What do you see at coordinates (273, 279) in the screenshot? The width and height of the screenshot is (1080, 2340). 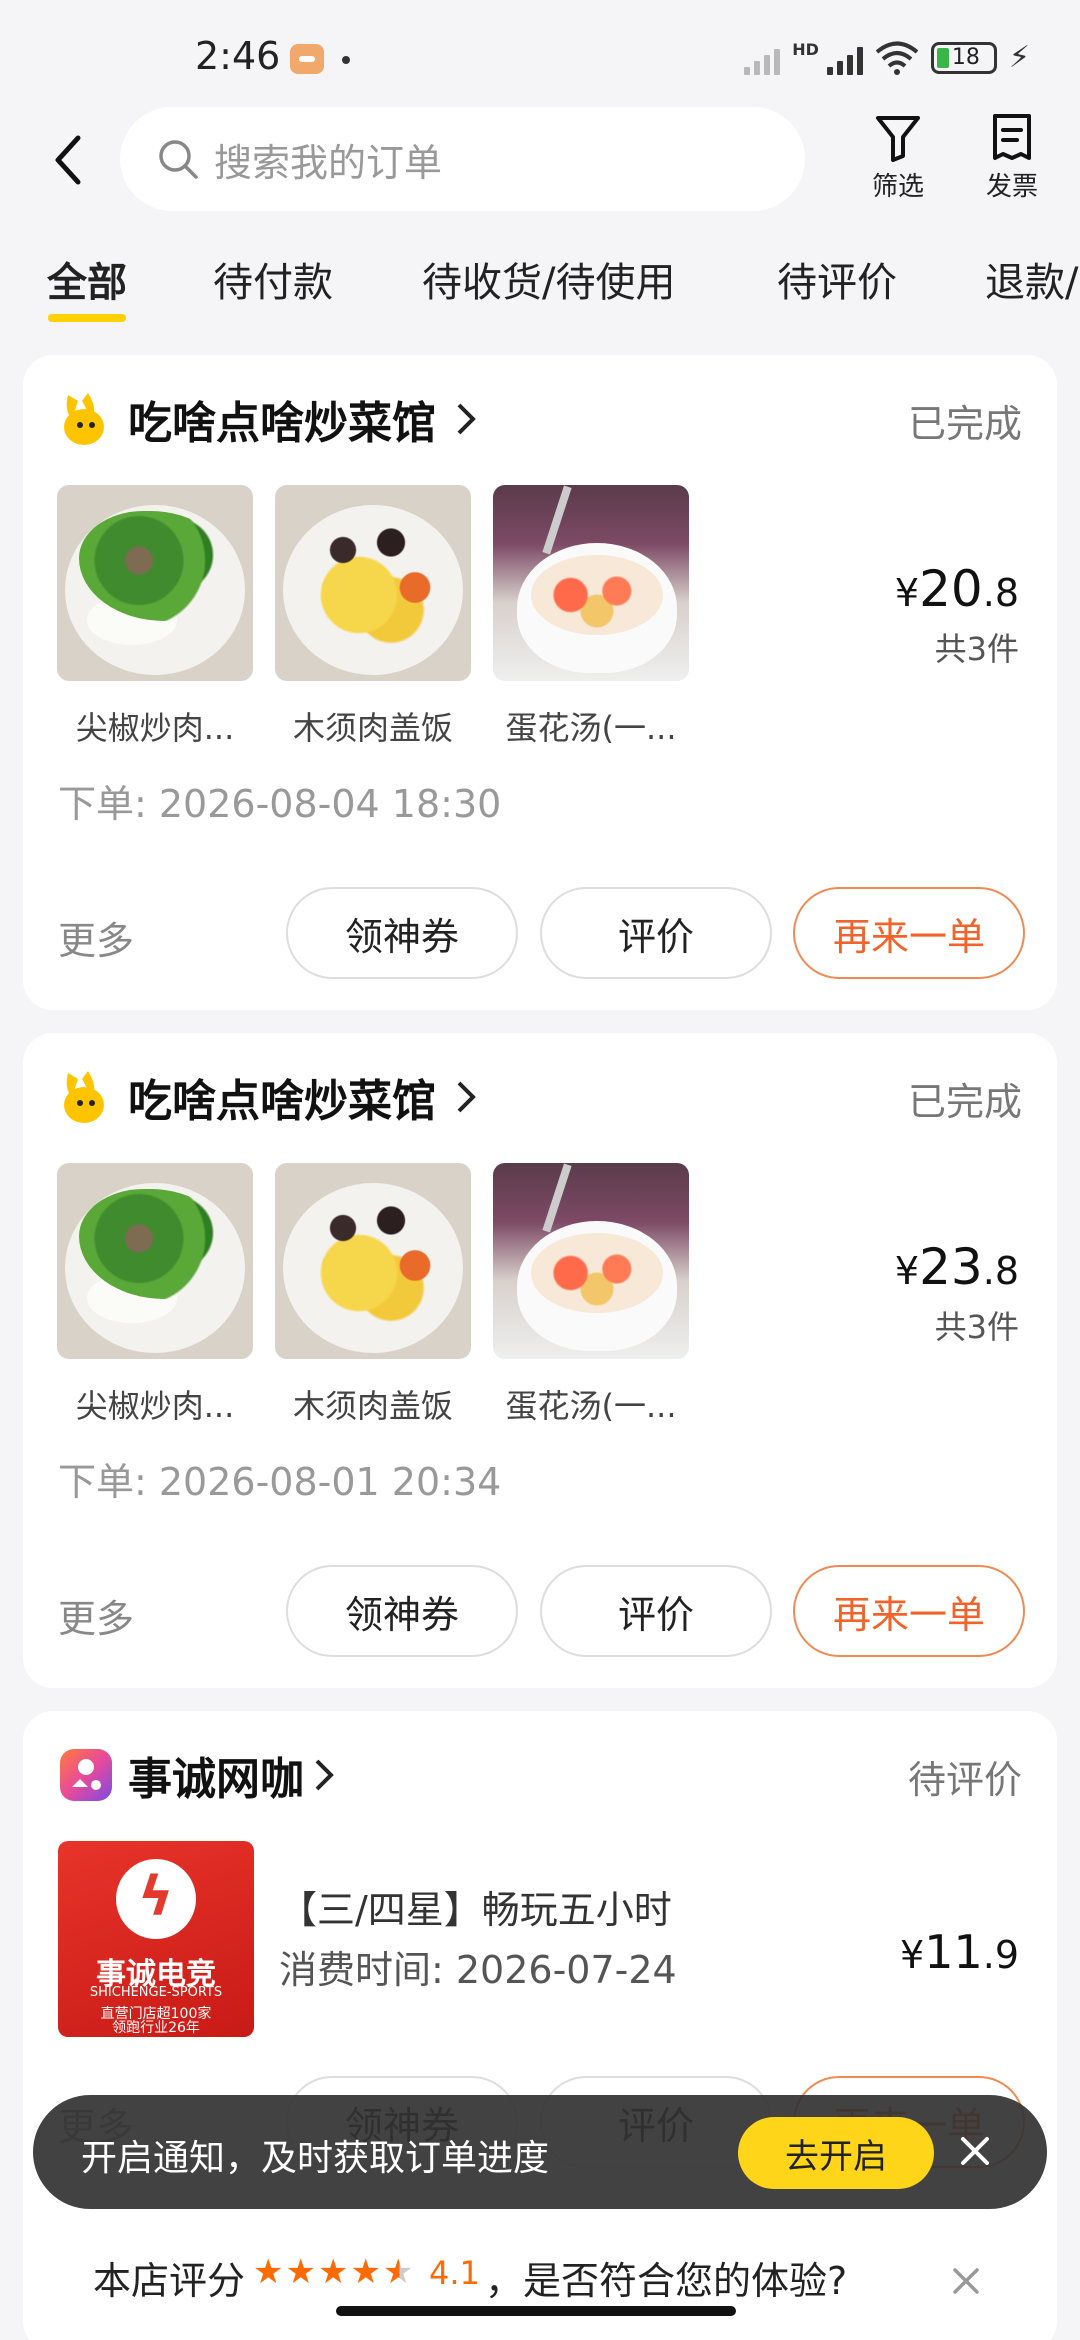 I see `tab-pending-payment: 待付款` at bounding box center [273, 279].